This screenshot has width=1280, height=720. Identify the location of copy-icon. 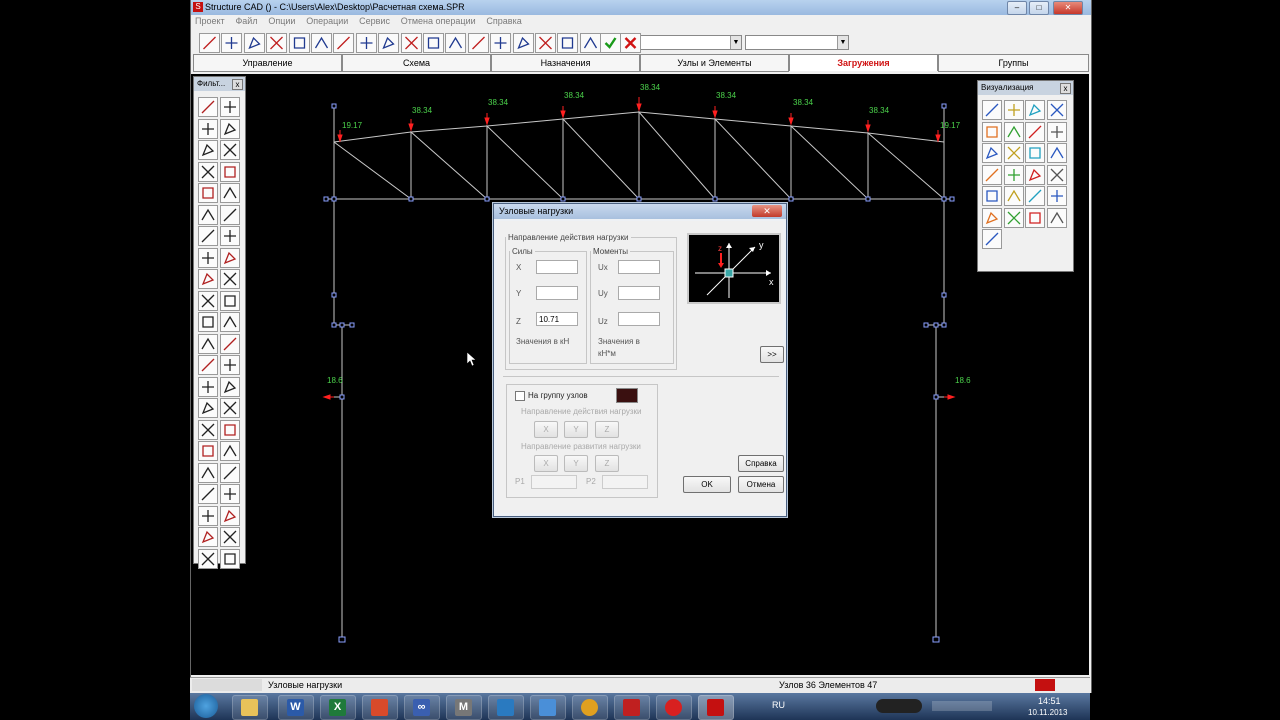
(411, 43).